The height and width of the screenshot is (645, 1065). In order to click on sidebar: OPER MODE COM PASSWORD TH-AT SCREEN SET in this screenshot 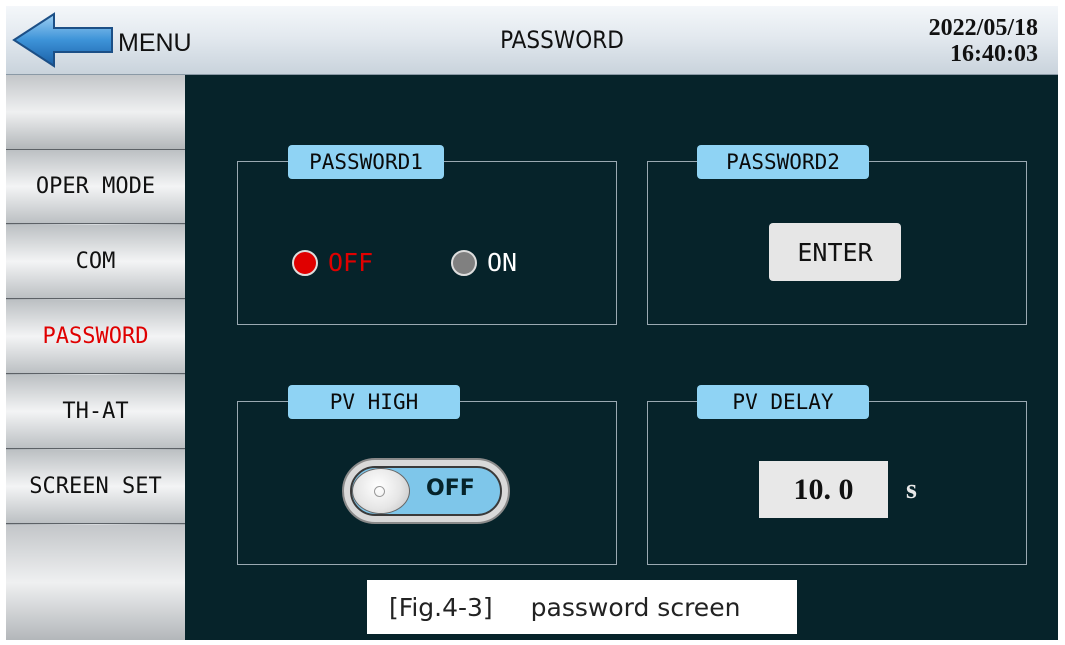, I will do `click(95, 357)`.